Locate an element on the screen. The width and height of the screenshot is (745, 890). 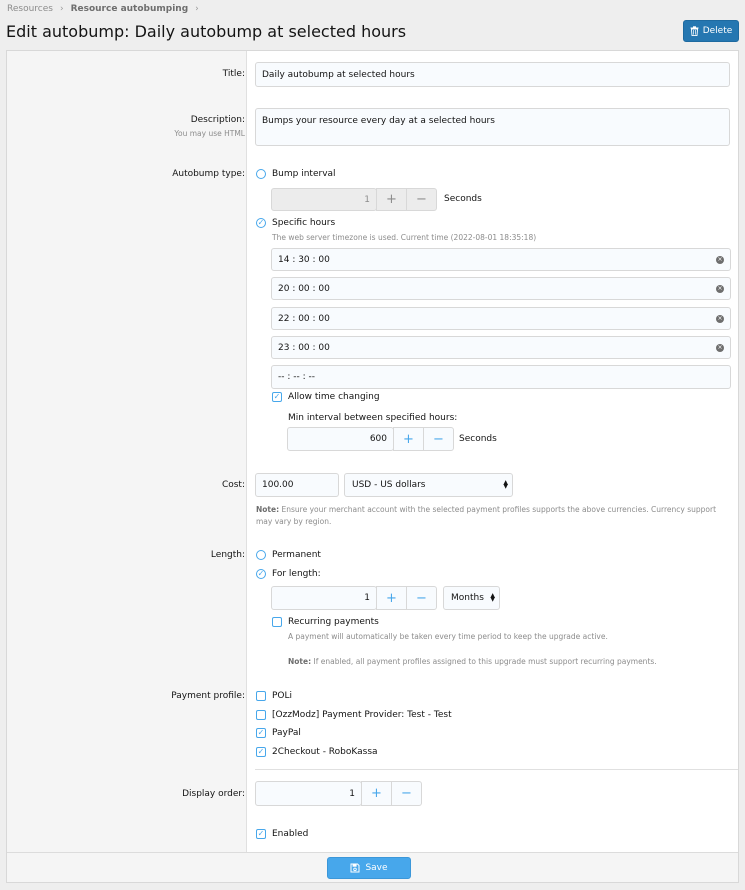
payment-profile-name: [OzzModz] Payment Provider: Test - Test is located at coordinates (362, 715).